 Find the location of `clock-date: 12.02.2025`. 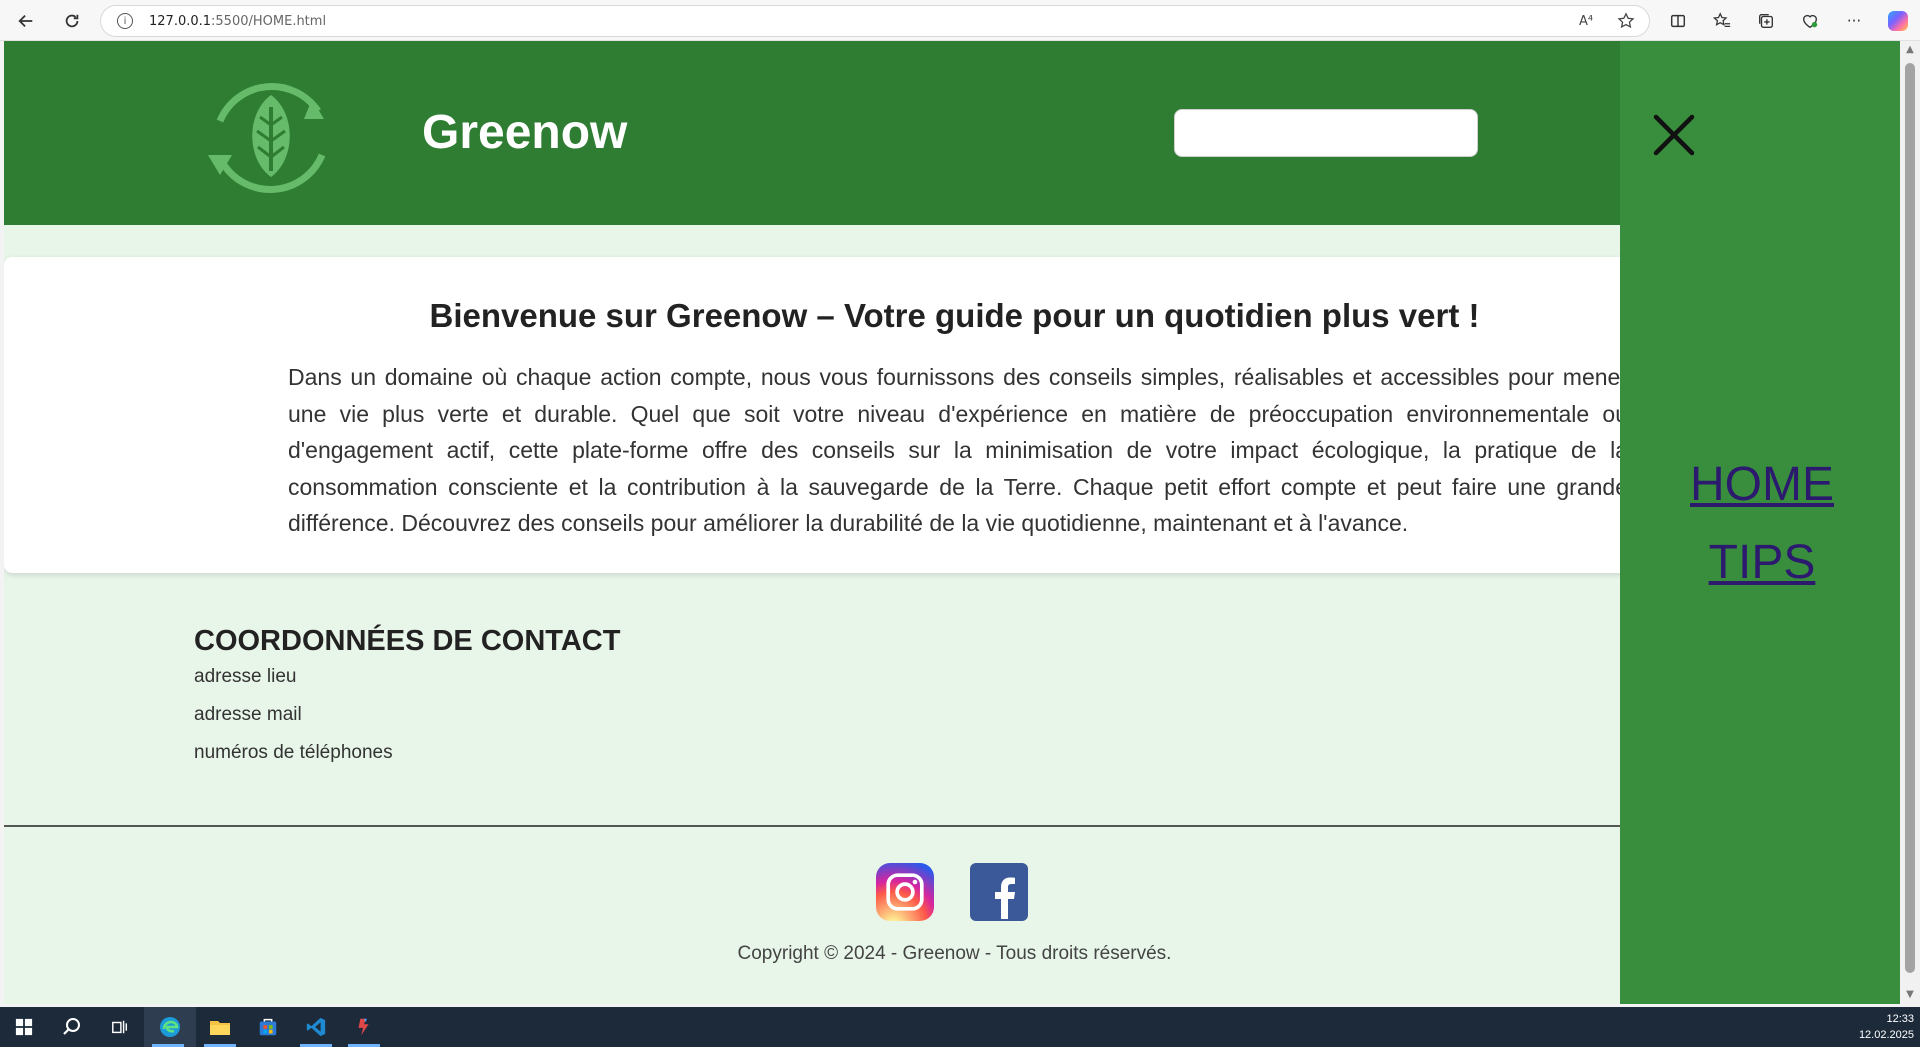

clock-date: 12.02.2025 is located at coordinates (1886, 1035).